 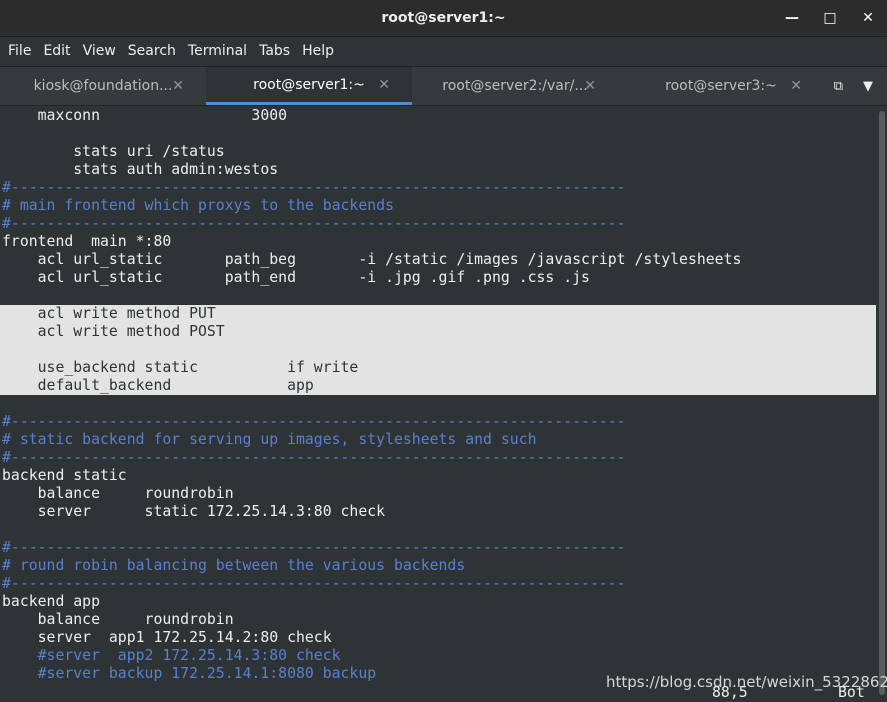 I want to click on tab-server2: root@server2:/var/... ✕, so click(x=515, y=86).